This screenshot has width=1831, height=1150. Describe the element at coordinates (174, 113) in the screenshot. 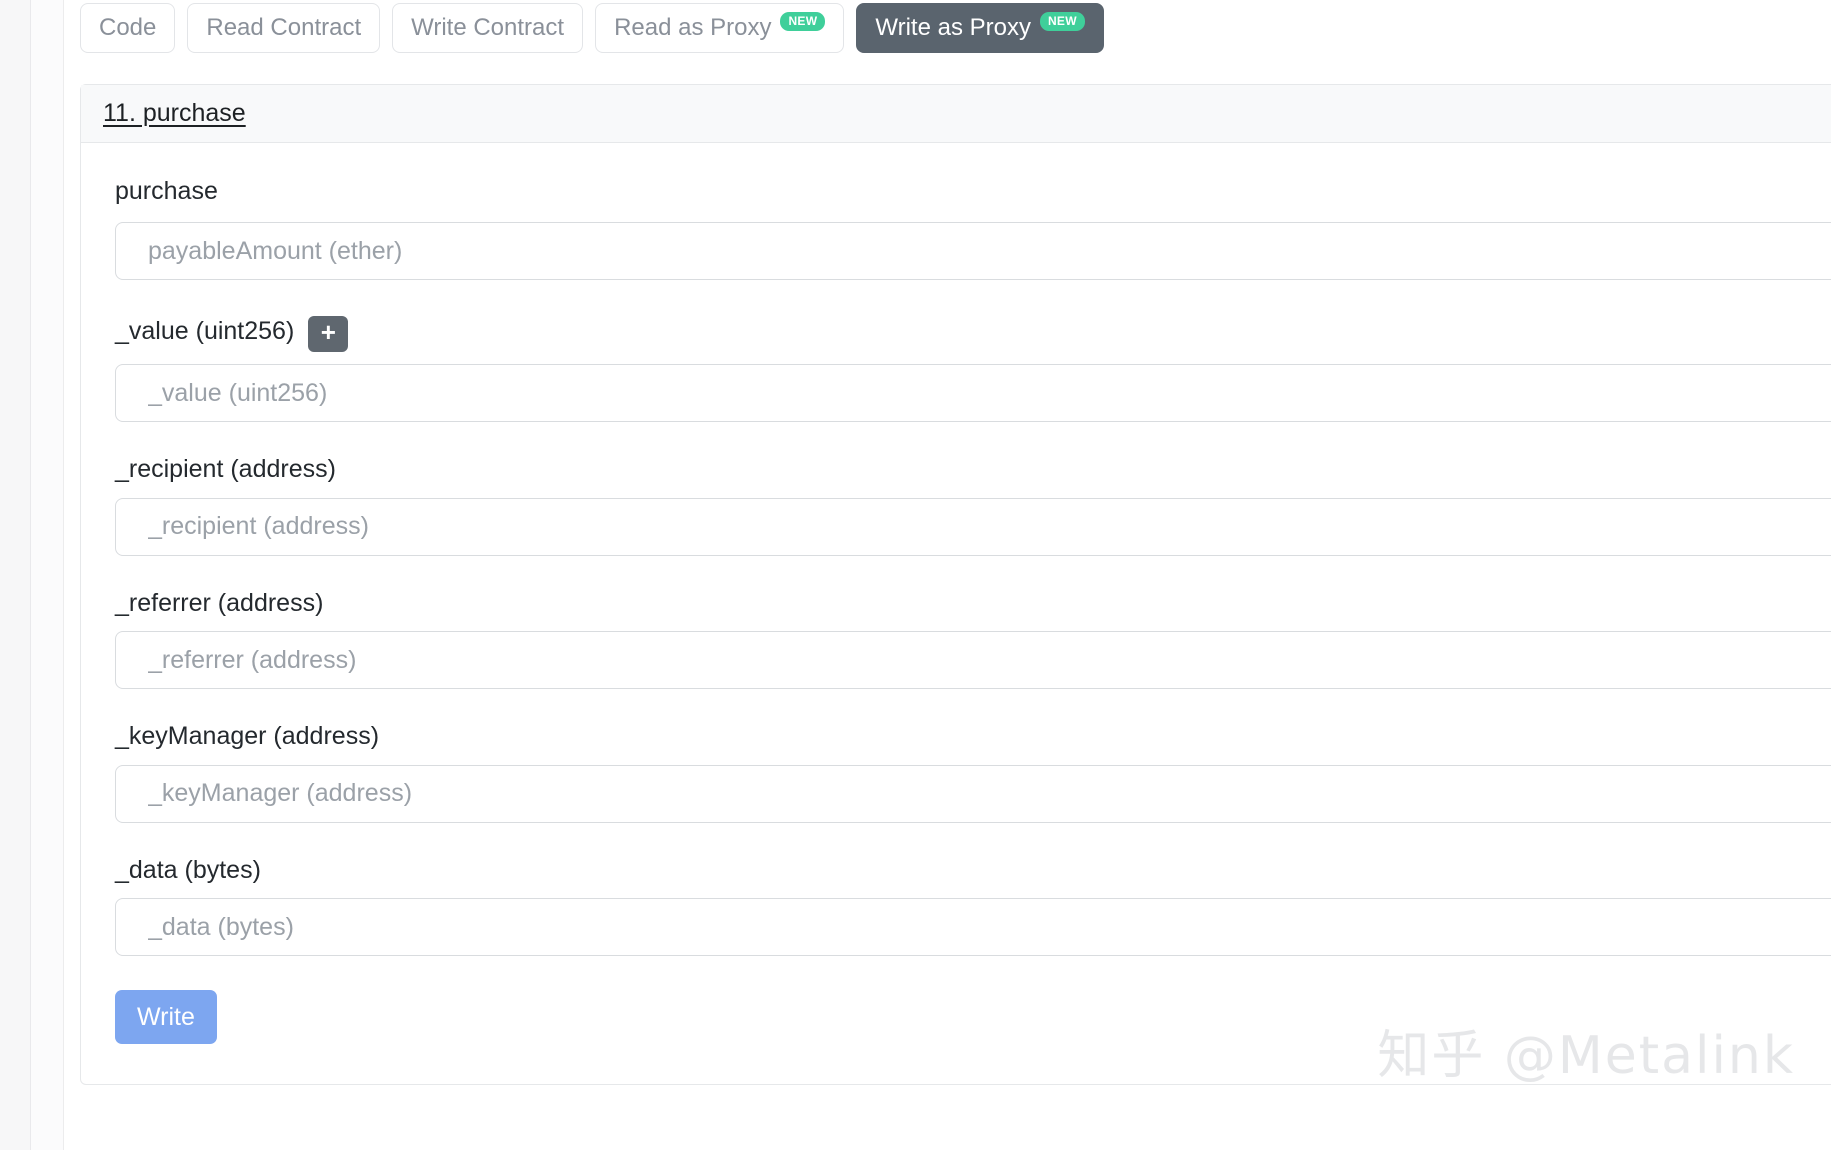

I see `function-card-header-title: 11. purchase` at that location.